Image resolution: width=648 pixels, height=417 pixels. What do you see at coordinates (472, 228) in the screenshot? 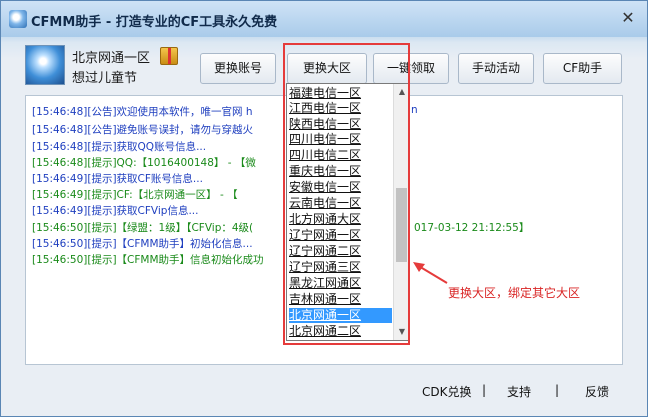
I see `log-line-tail: 017-03-12 21:12:55】` at bounding box center [472, 228].